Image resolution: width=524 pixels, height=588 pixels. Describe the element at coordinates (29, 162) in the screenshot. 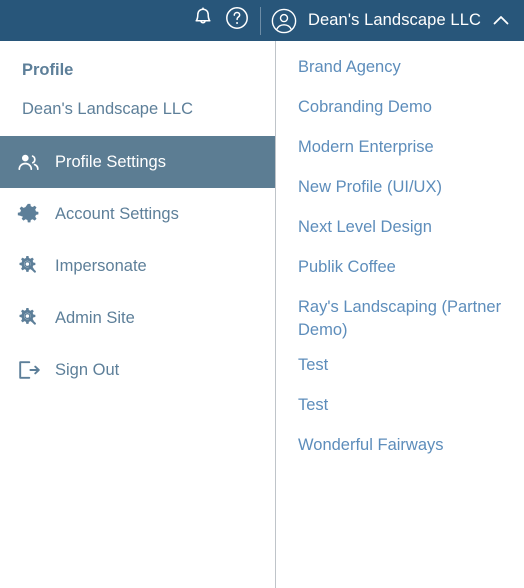

I see `users-icon` at that location.